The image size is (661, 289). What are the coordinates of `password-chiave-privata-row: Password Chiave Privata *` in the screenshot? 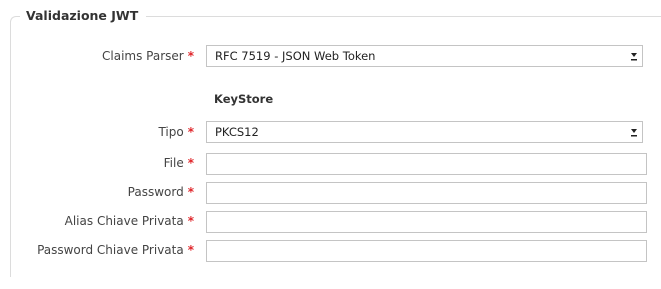 It's located at (330, 251).